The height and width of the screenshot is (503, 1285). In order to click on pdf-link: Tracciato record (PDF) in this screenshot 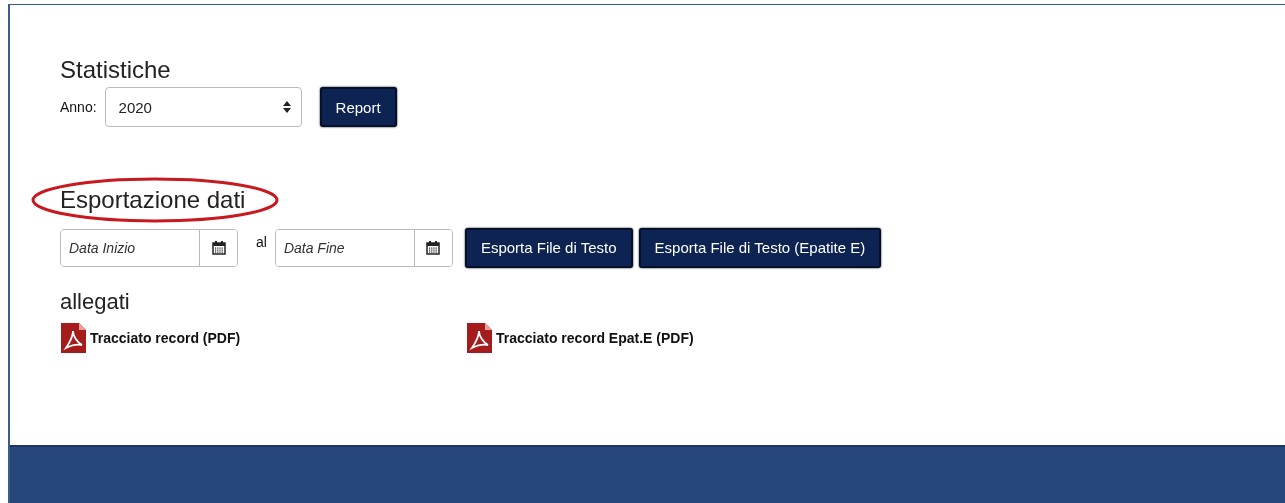, I will do `click(263, 337)`.